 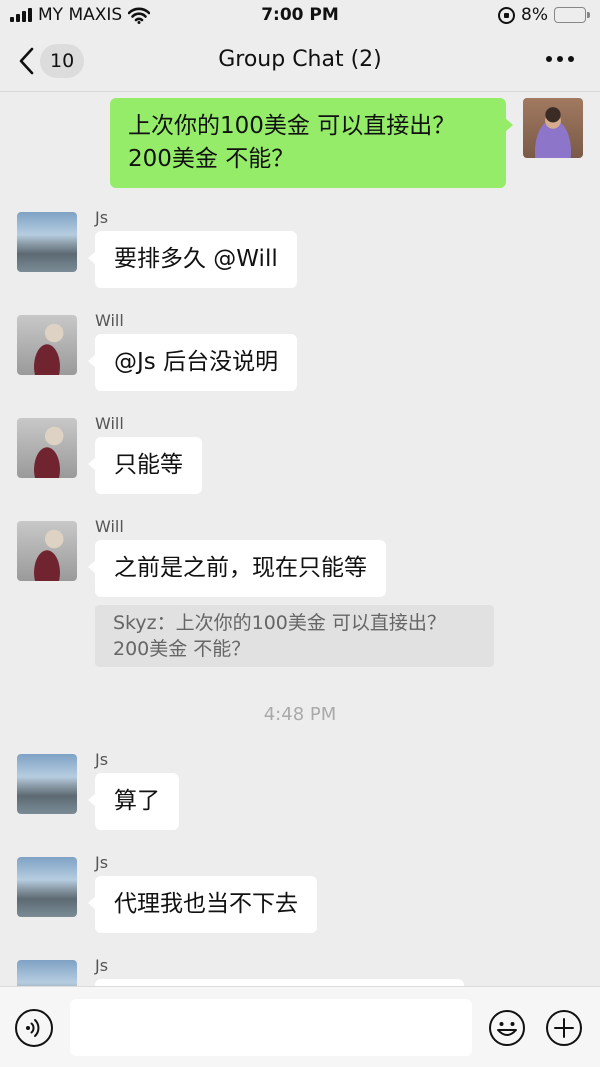 What do you see at coordinates (507, 15) in the screenshot?
I see `rotation-lock-icon` at bounding box center [507, 15].